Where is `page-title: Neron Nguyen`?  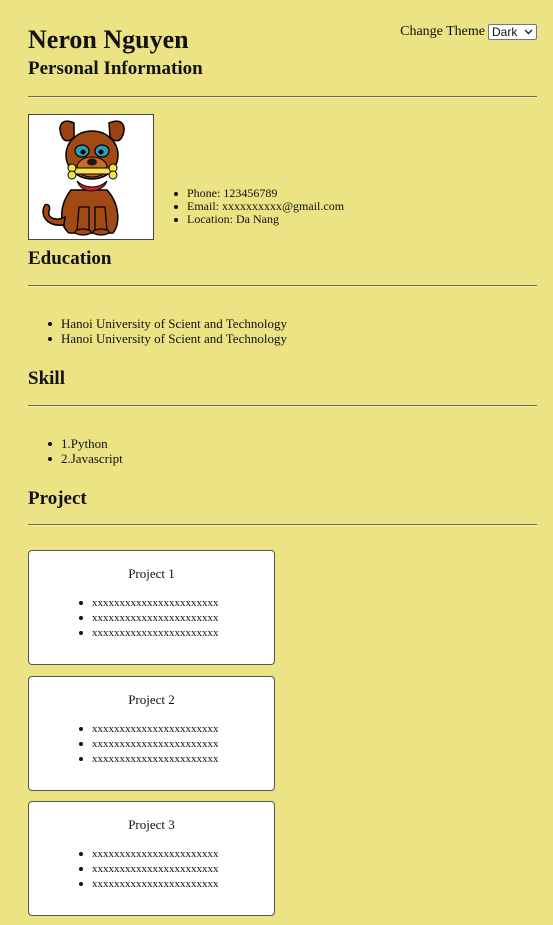
page-title: Neron Nguyen is located at coordinates (108, 39).